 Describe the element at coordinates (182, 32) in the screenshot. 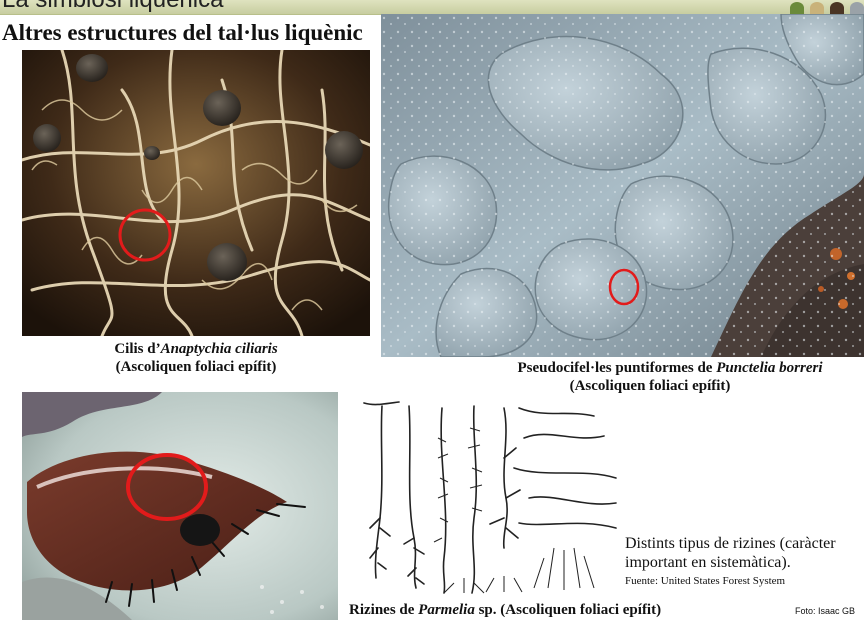

I see `section-title: Altres estructures del tal·lus liquènic` at that location.